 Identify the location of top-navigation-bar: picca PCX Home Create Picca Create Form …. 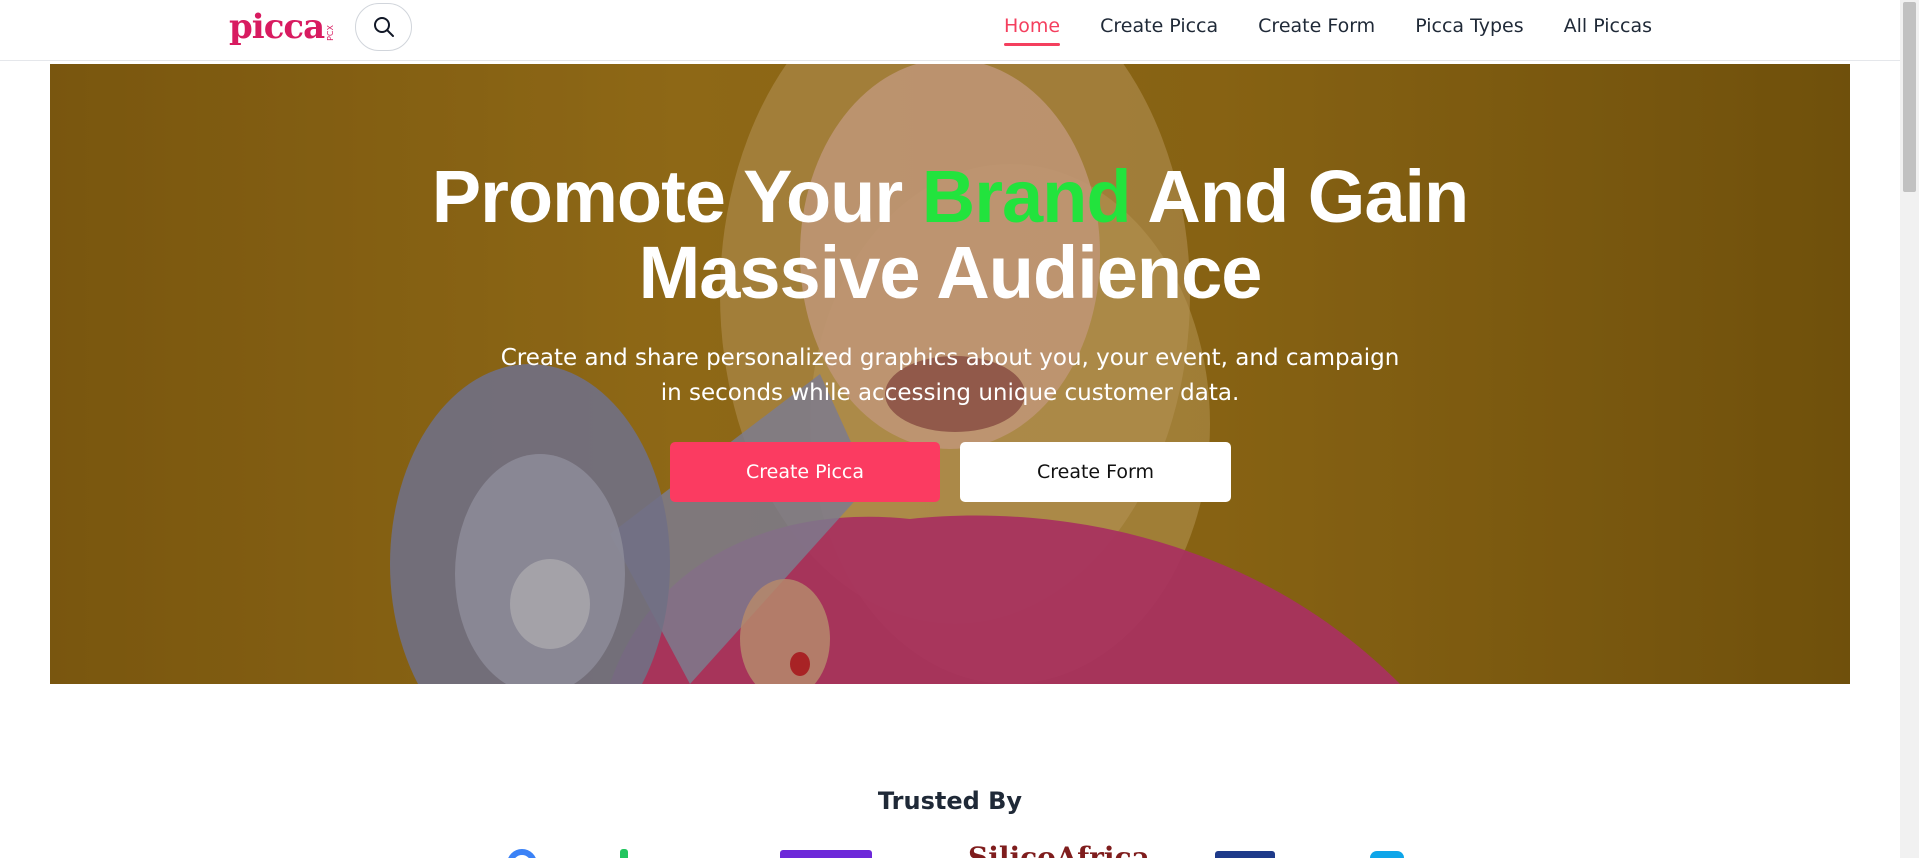
(950, 30).